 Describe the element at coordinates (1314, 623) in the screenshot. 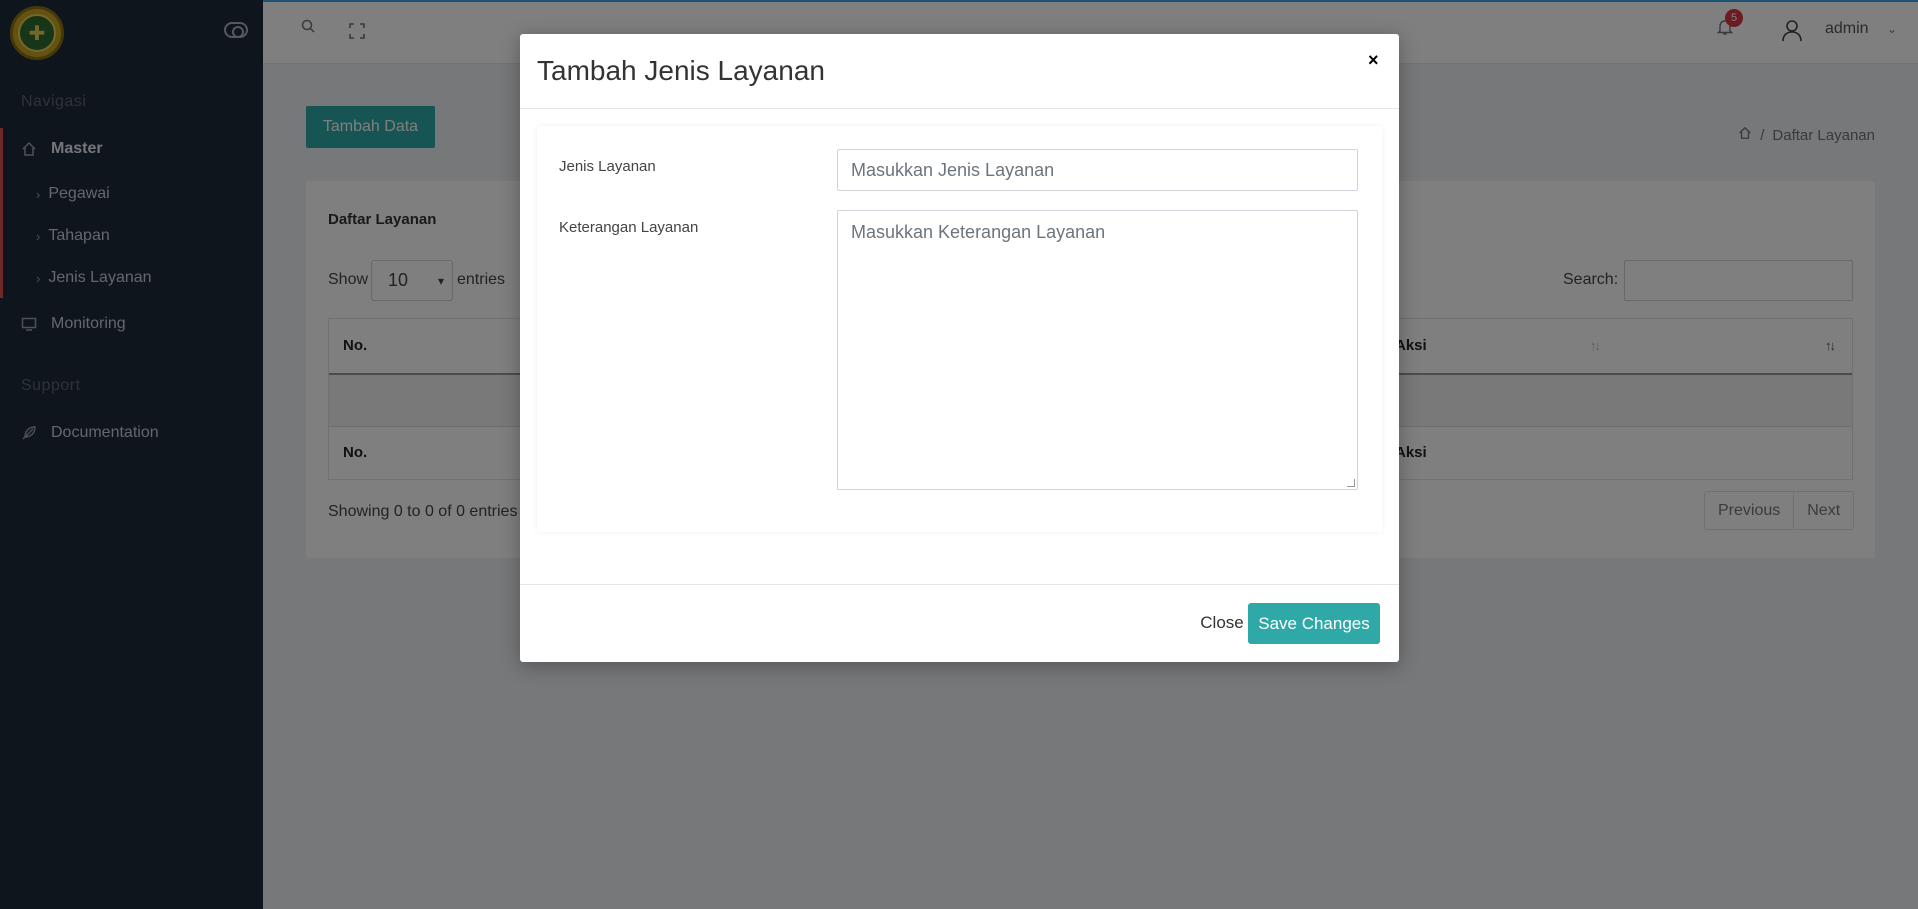

I see `save-changes-button: Save Changes` at that location.